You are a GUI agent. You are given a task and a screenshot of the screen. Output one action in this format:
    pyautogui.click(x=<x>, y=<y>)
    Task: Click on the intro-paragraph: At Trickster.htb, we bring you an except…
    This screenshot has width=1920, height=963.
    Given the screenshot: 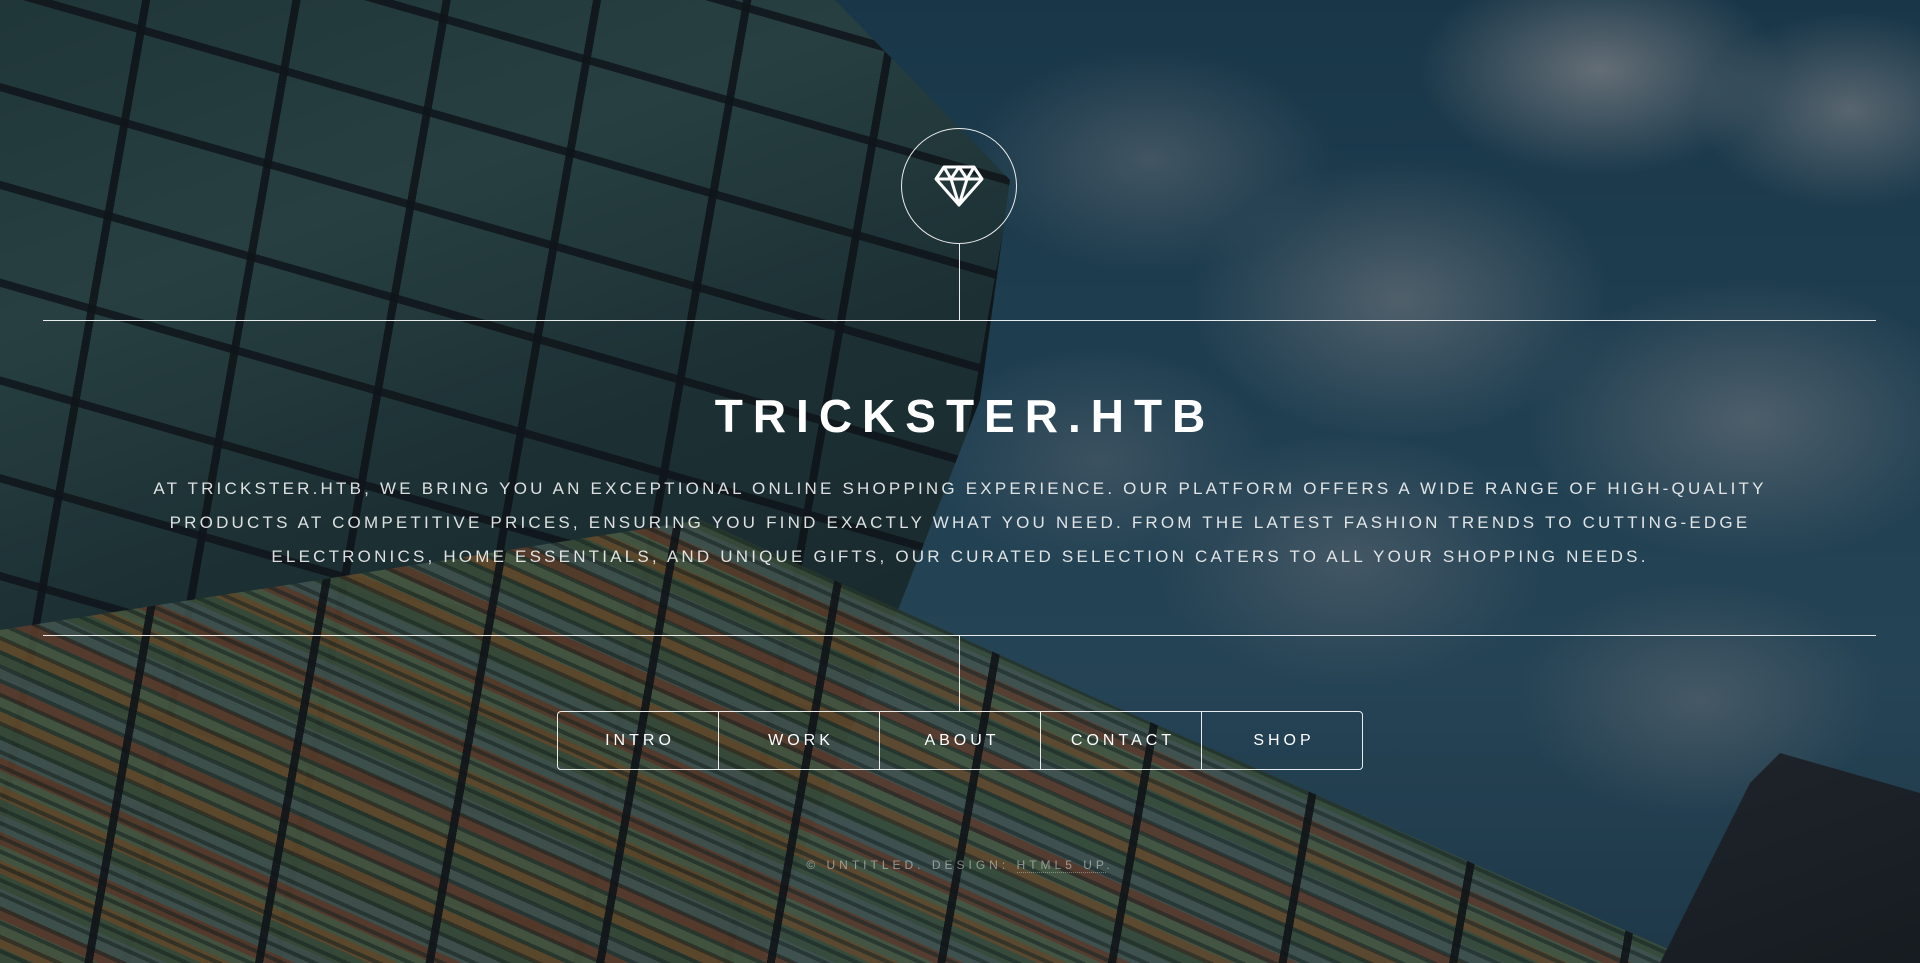 What is the action you would take?
    pyautogui.click(x=960, y=522)
    